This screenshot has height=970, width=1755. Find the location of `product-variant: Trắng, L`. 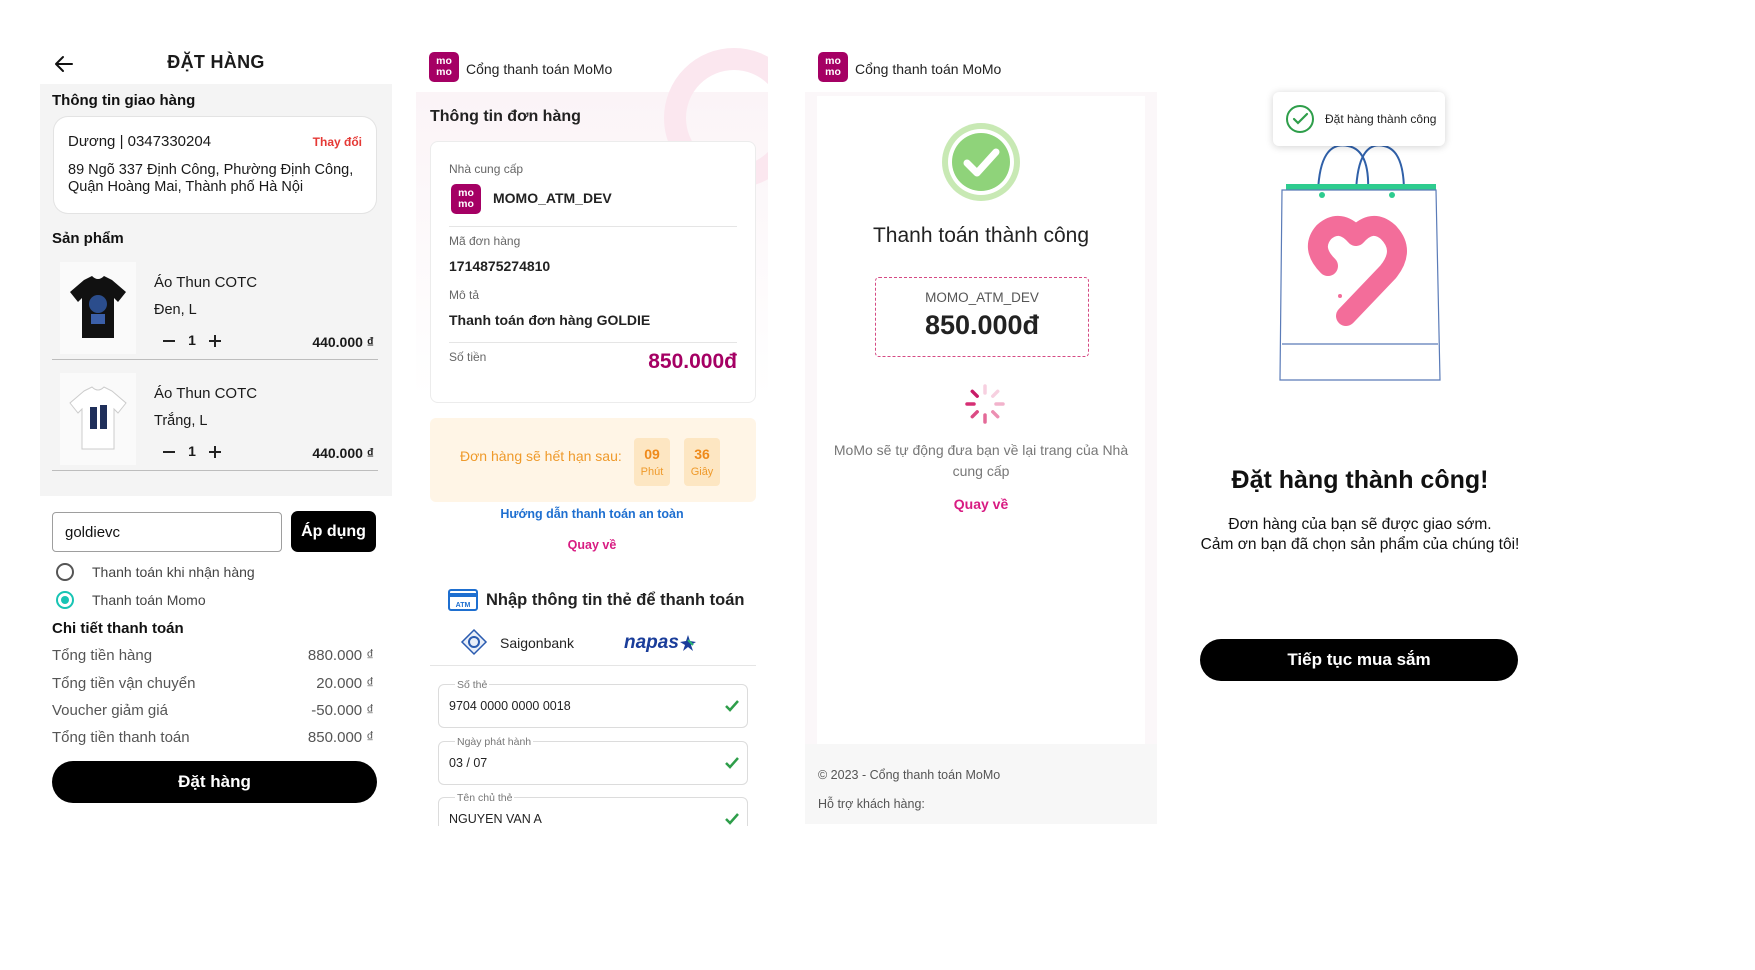

product-variant: Trắng, L is located at coordinates (181, 421).